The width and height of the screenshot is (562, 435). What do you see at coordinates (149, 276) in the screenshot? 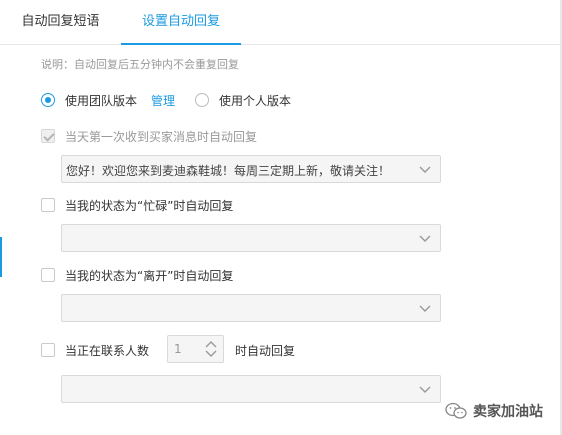
I see `away-label: 当我的状态为“离开”时自动回复` at bounding box center [149, 276].